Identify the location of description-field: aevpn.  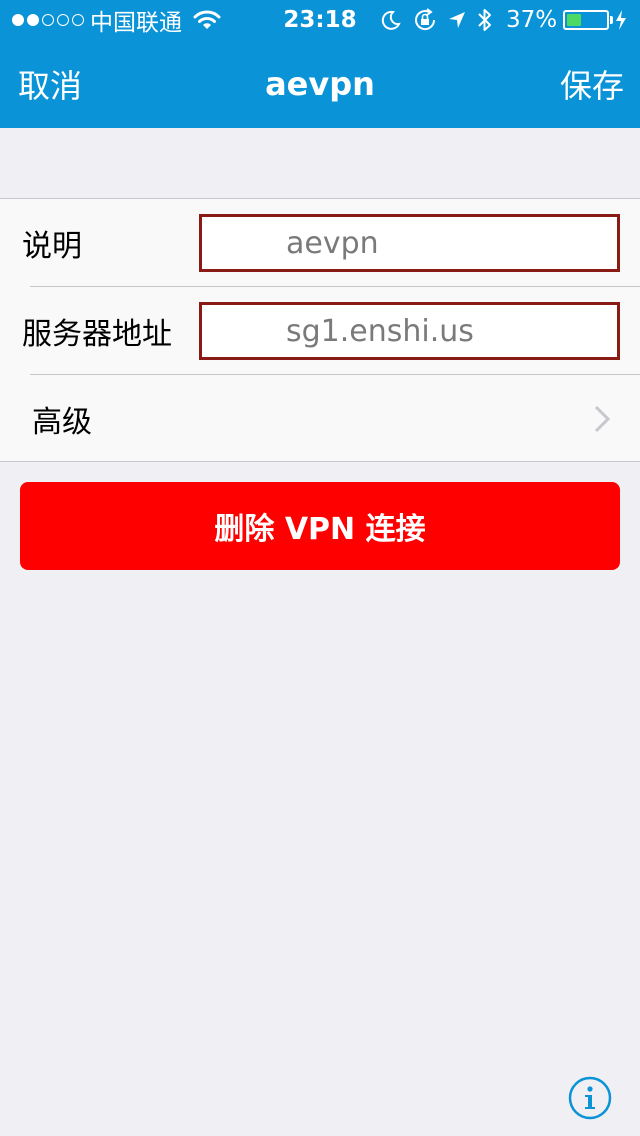
(409, 243).